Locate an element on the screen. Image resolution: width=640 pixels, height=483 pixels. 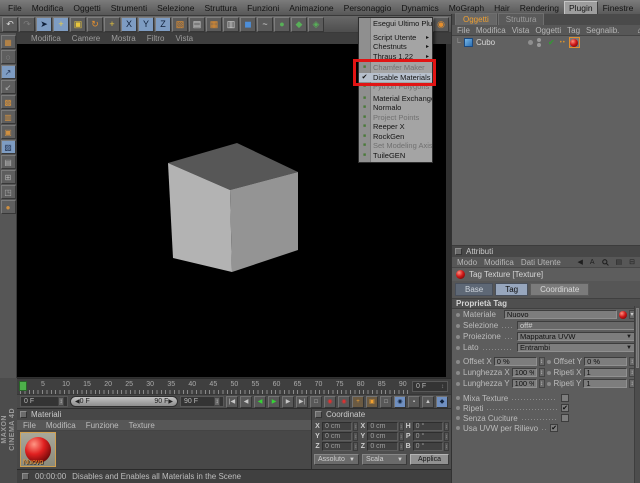
usa-uvw-checkbox: ✔ is located at coordinates (554, 428).